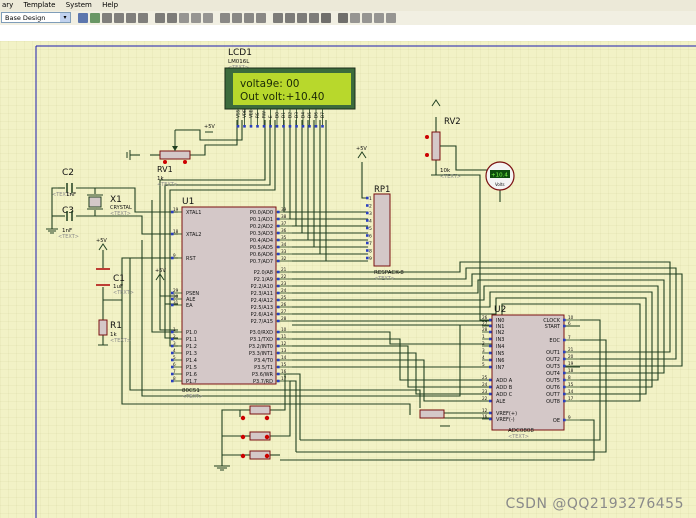 This screenshot has height=518, width=696. I want to click on u1-pin-name: P1.0, so click(191, 333).